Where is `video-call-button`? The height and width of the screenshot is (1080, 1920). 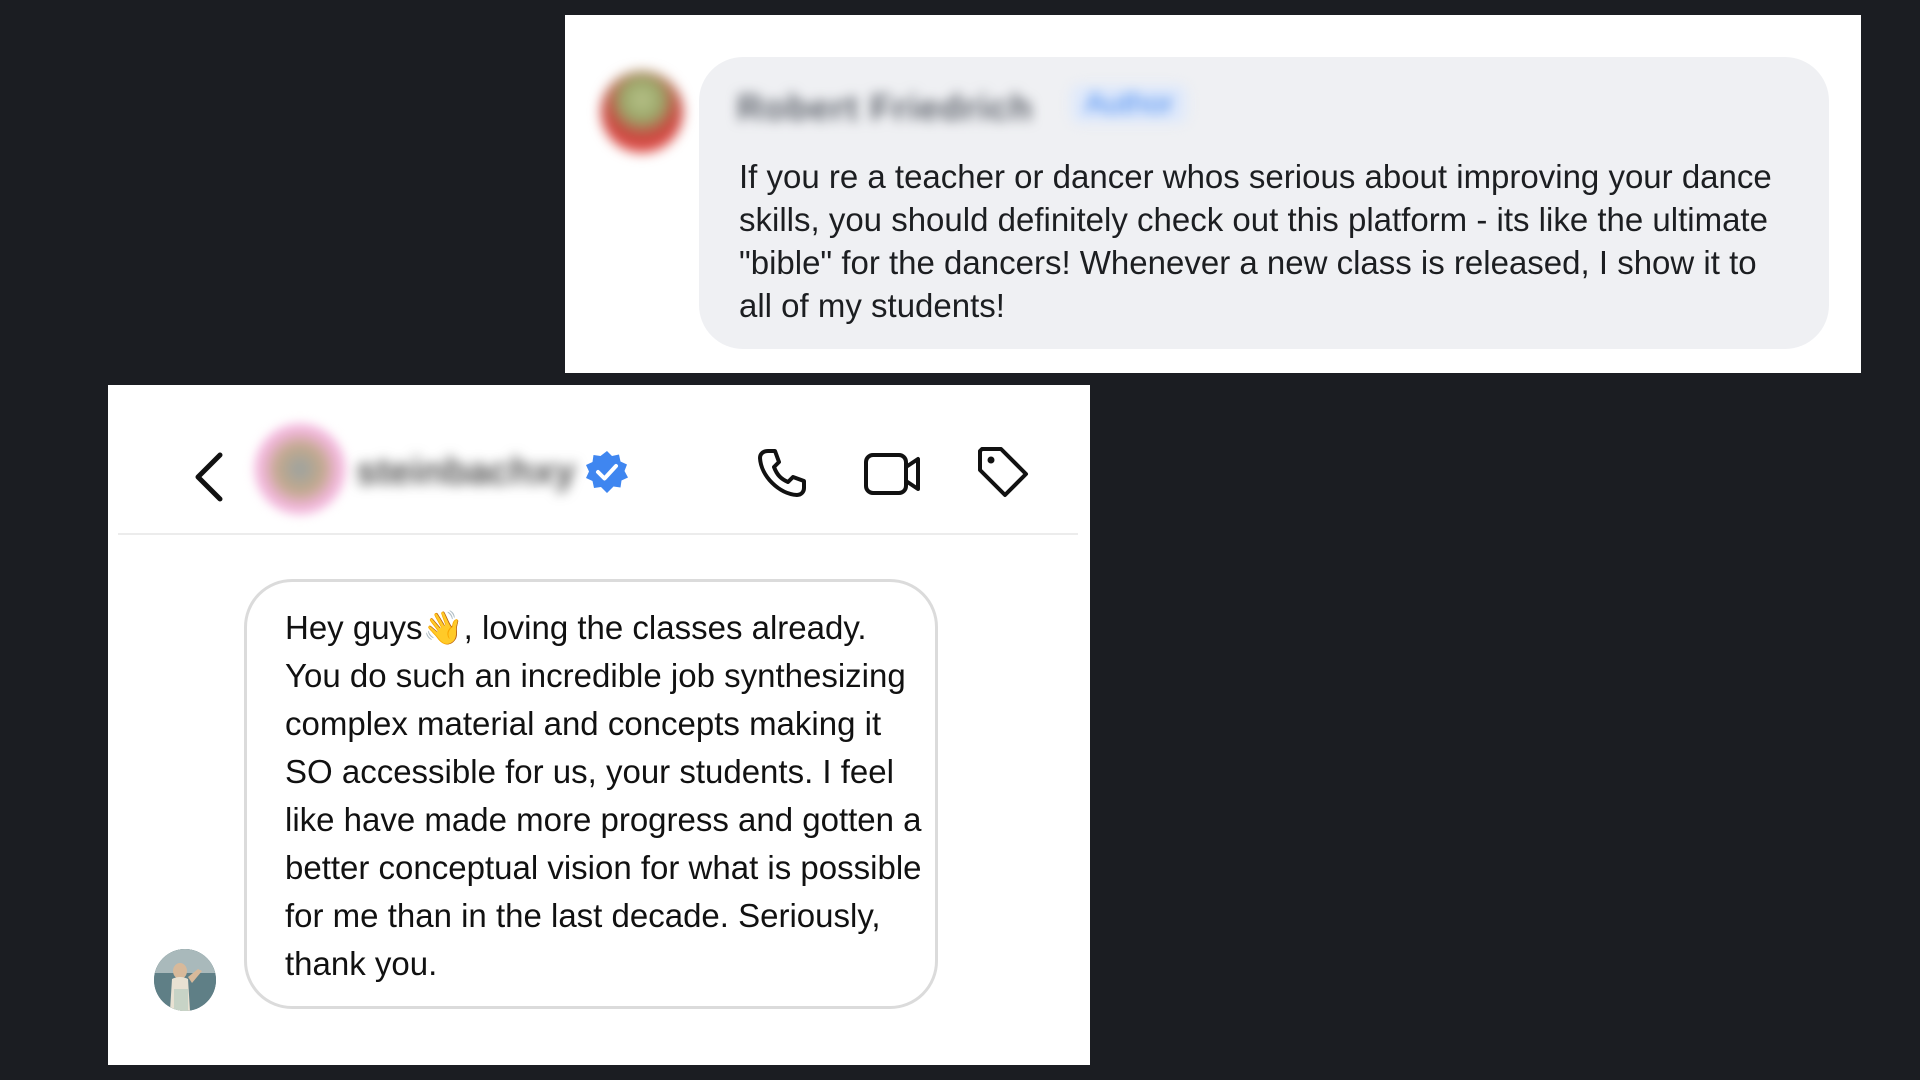
video-call-button is located at coordinates (893, 473).